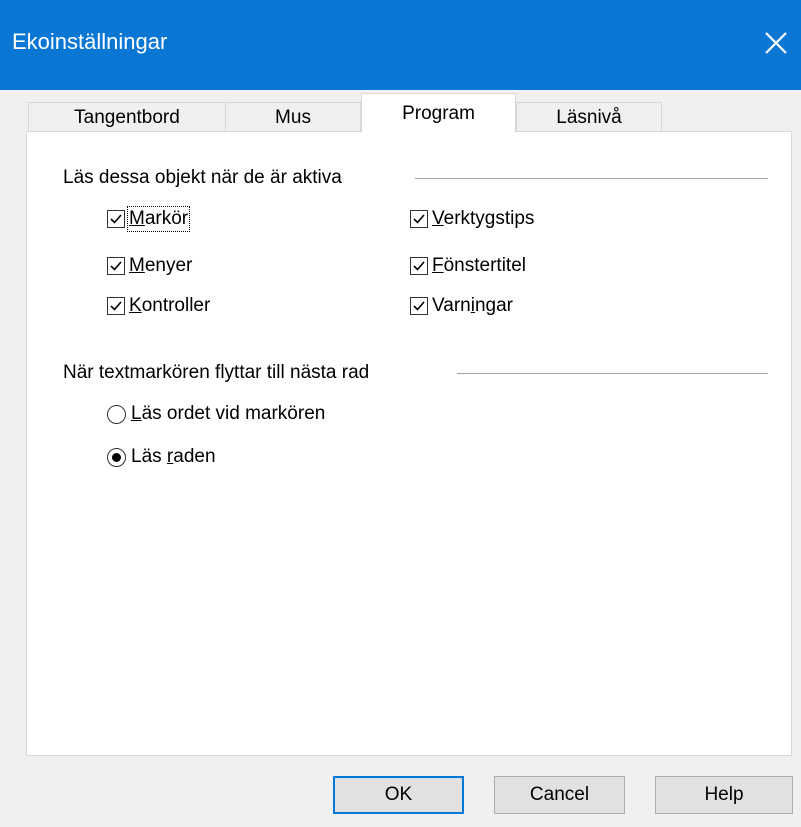 This screenshot has width=801, height=827. I want to click on tab-label: Program, so click(438, 113).